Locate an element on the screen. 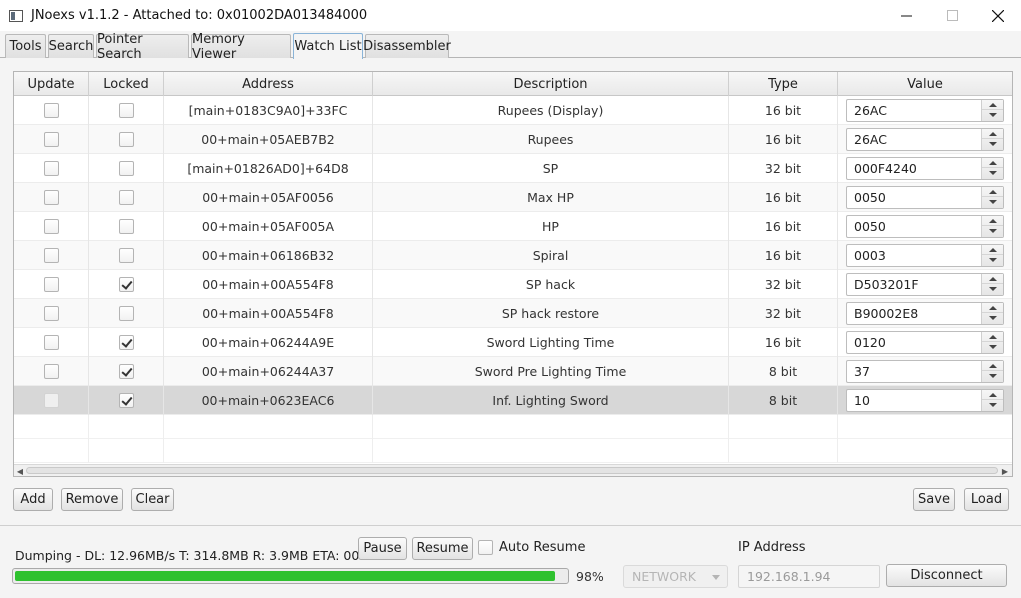  column-header-value: Value is located at coordinates (925, 84).